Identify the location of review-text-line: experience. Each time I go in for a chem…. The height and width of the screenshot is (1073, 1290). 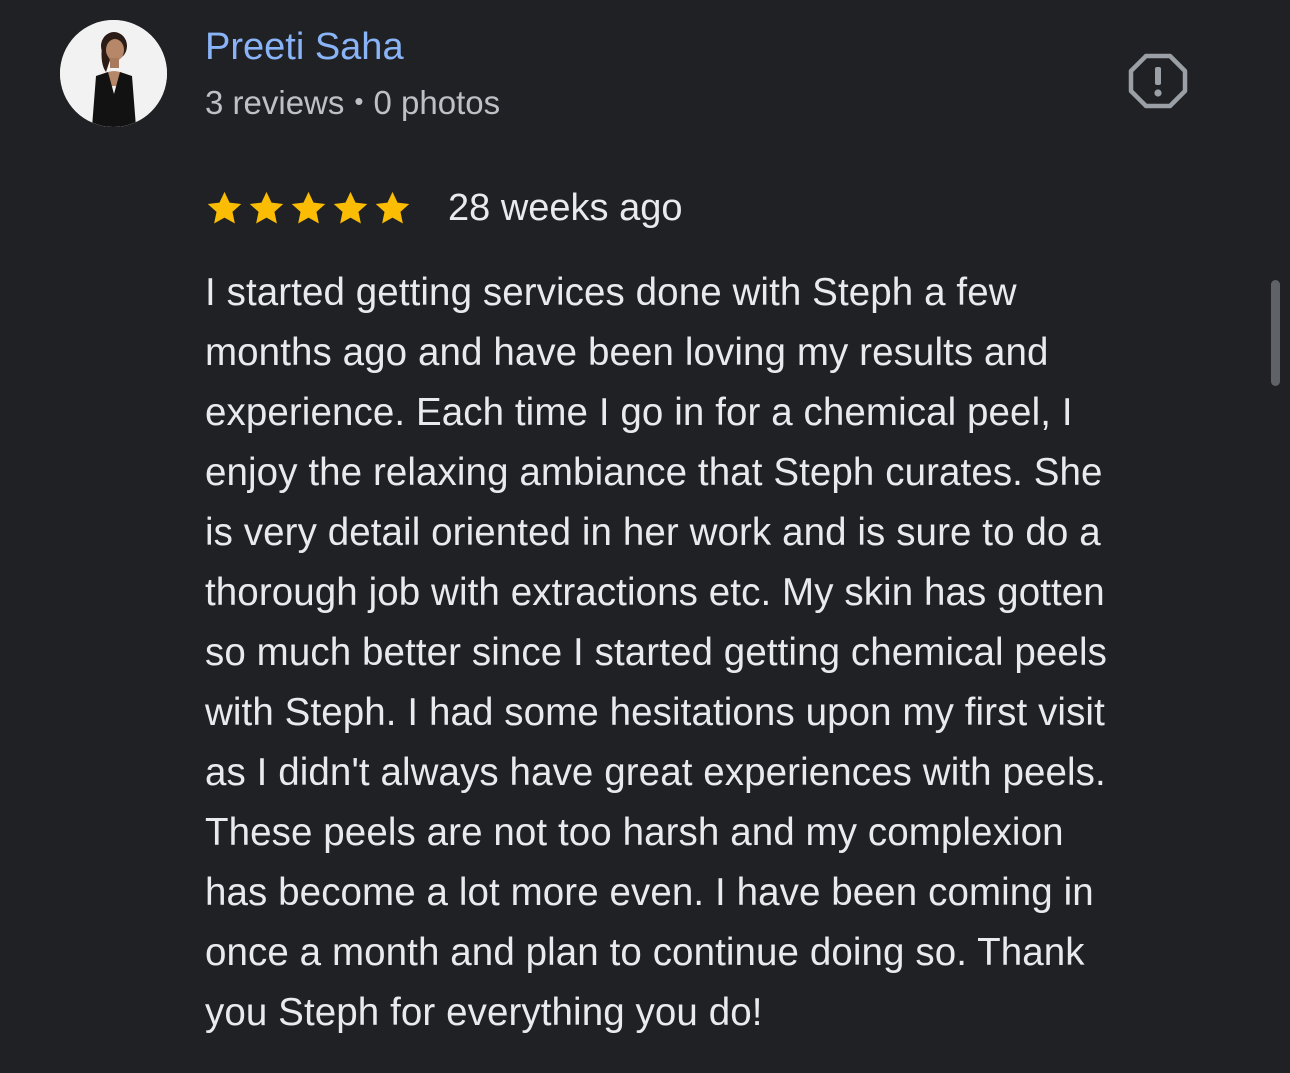
(639, 412).